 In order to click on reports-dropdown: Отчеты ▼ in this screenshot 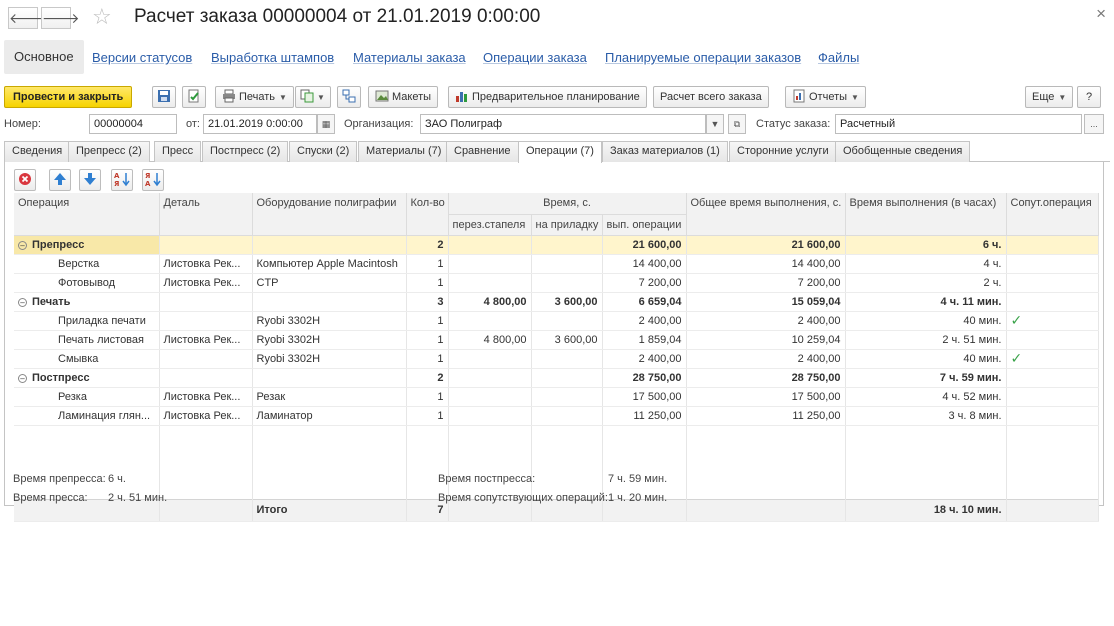, I will do `click(825, 97)`.